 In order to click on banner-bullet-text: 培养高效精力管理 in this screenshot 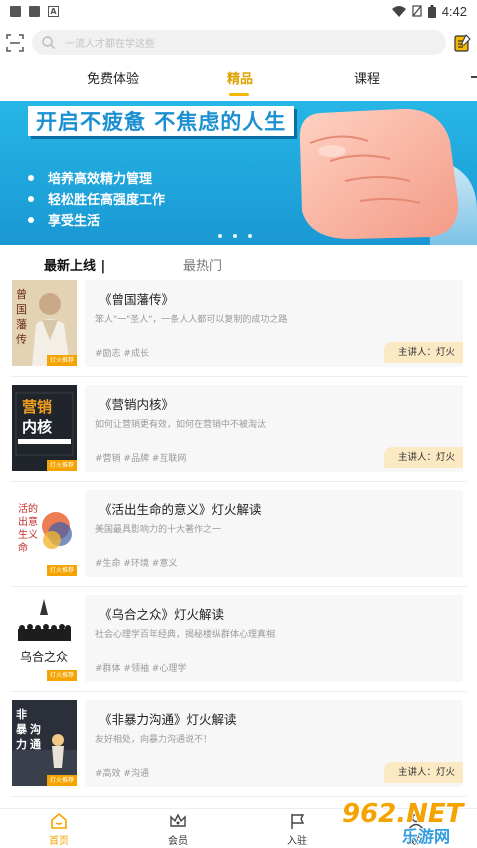, I will do `click(100, 179)`.